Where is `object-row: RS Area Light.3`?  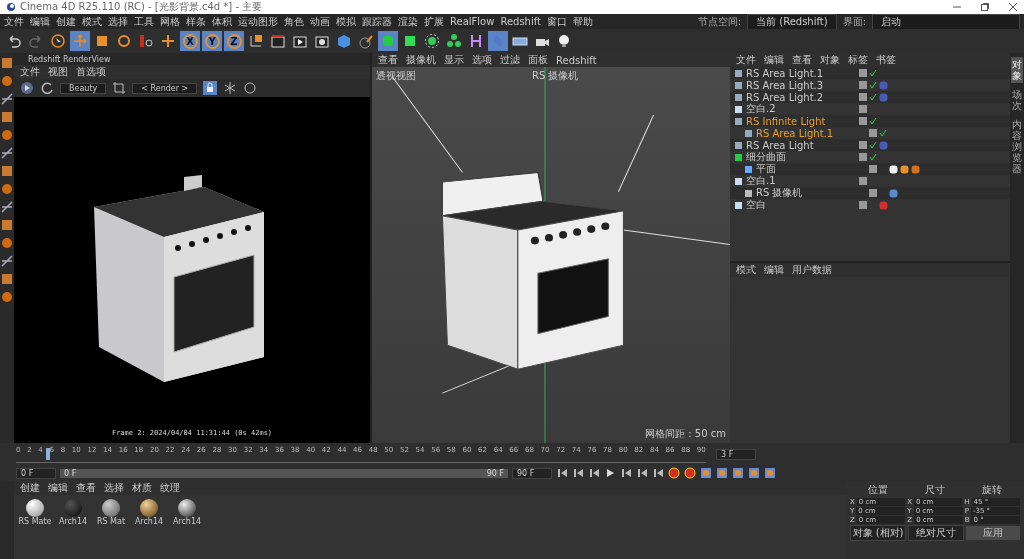 object-row: RS Area Light.3 is located at coordinates (870, 85).